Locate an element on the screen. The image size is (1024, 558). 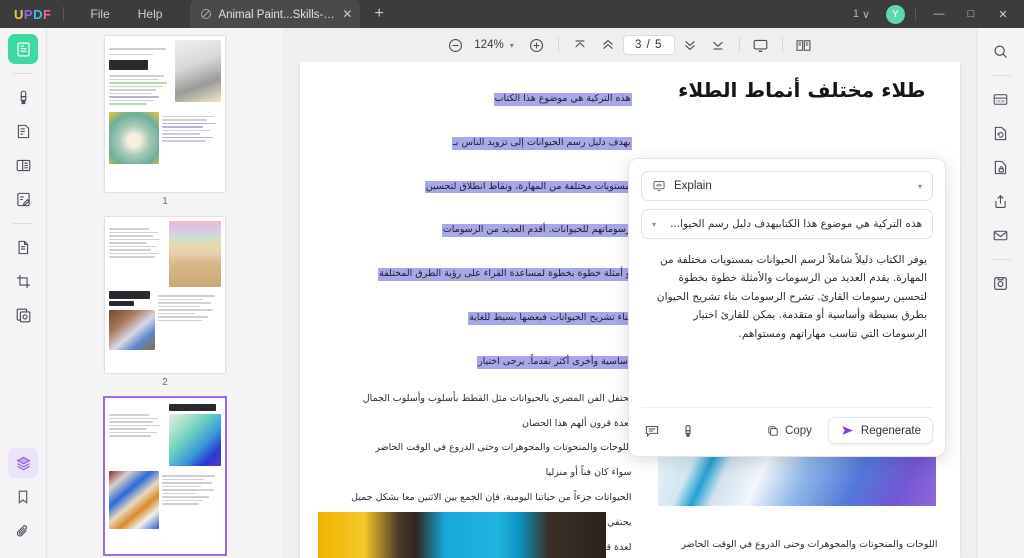
sidebar-item-edit-pdf is located at coordinates (23, 131).